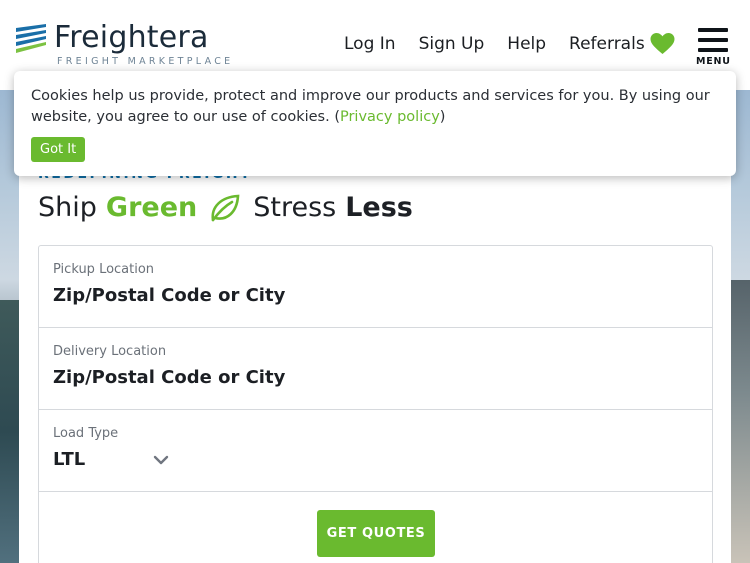 Image resolution: width=750 pixels, height=563 pixels. What do you see at coordinates (86, 433) in the screenshot?
I see `load-type-label: Load Type` at bounding box center [86, 433].